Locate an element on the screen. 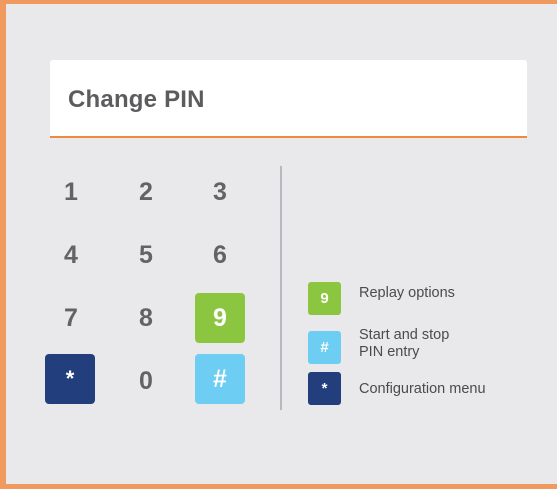 This screenshot has height=489, width=557. legend-swatch-hash: # is located at coordinates (324, 347).